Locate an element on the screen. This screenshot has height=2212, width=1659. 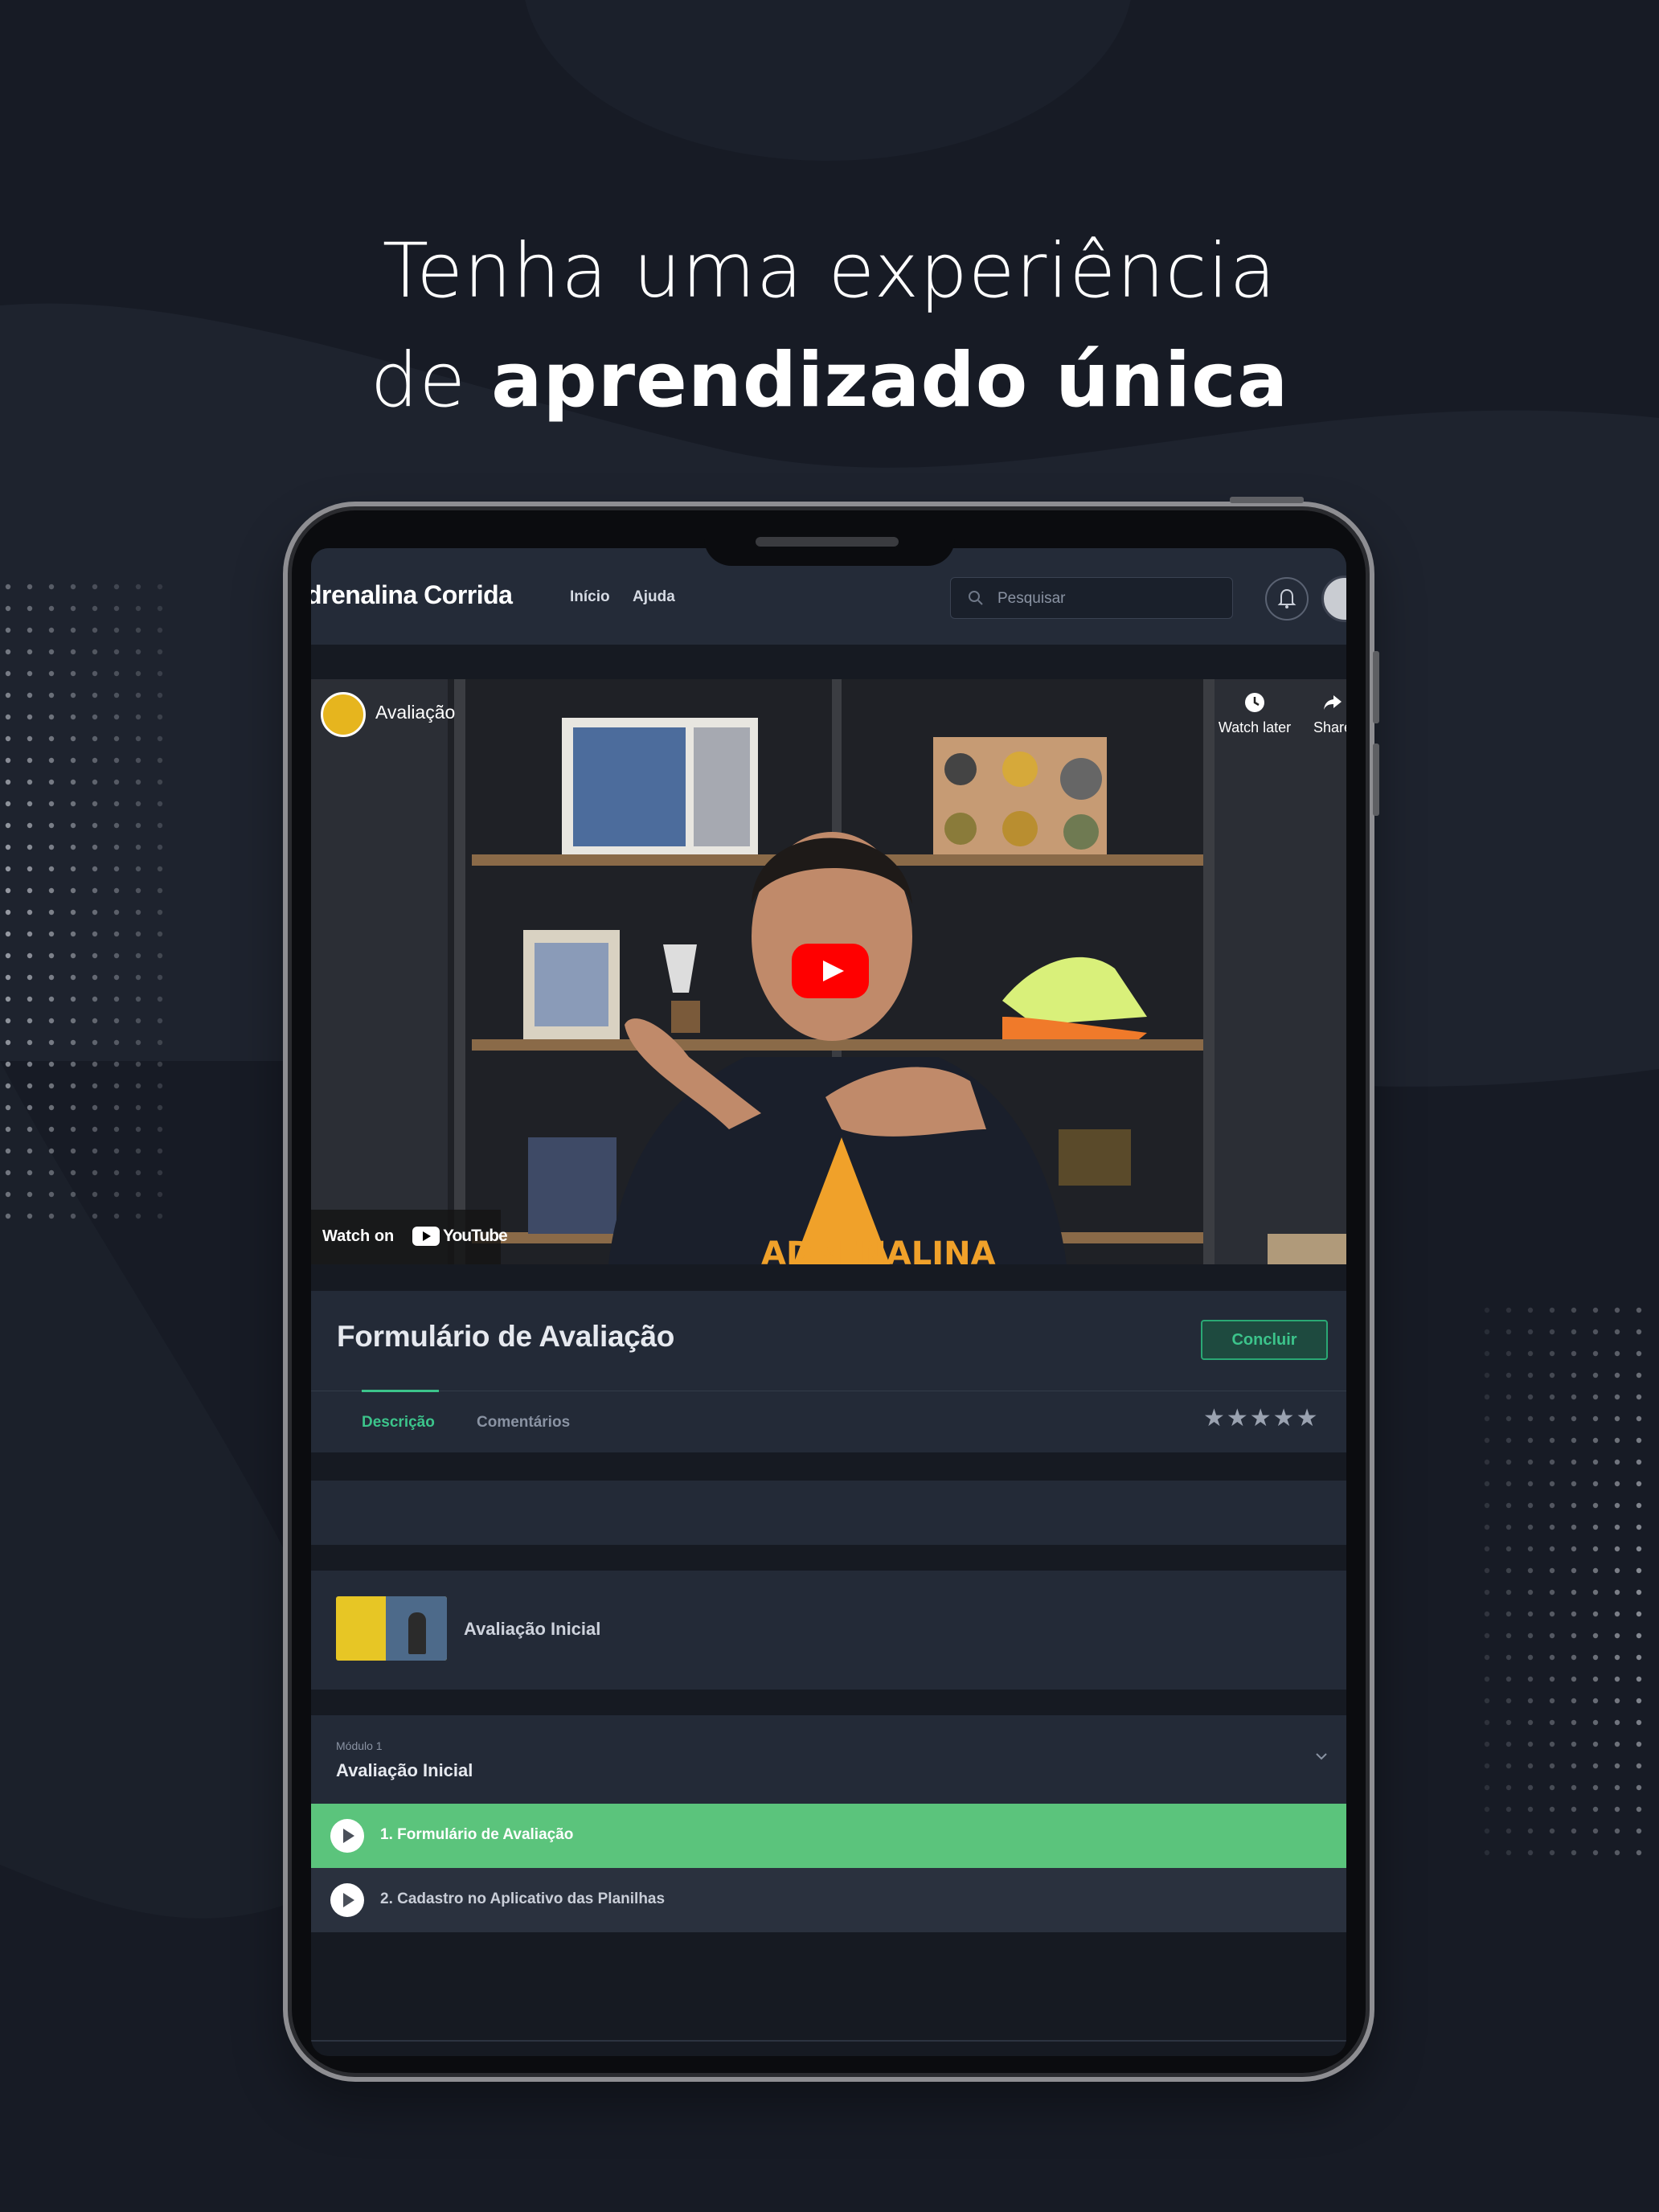
tablet-speaker is located at coordinates (827, 542).